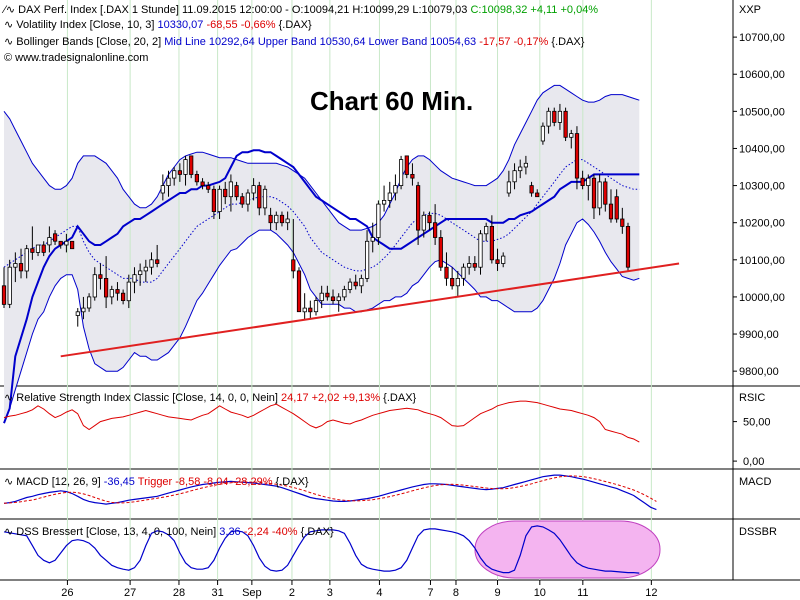 Image resolution: width=800 pixels, height=600 pixels. I want to click on date-tick-label: 27, so click(130, 593).